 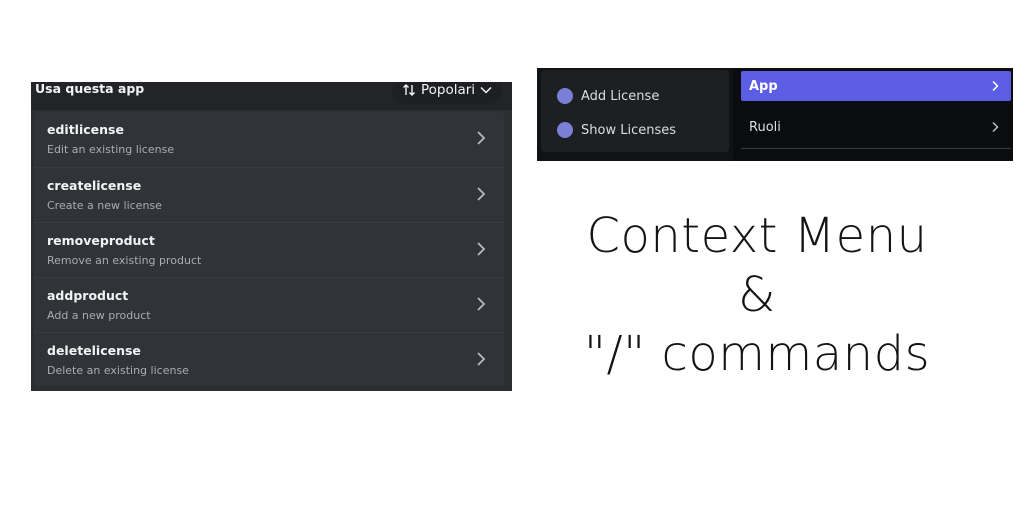 I want to click on menu-divider, so click(x=876, y=148).